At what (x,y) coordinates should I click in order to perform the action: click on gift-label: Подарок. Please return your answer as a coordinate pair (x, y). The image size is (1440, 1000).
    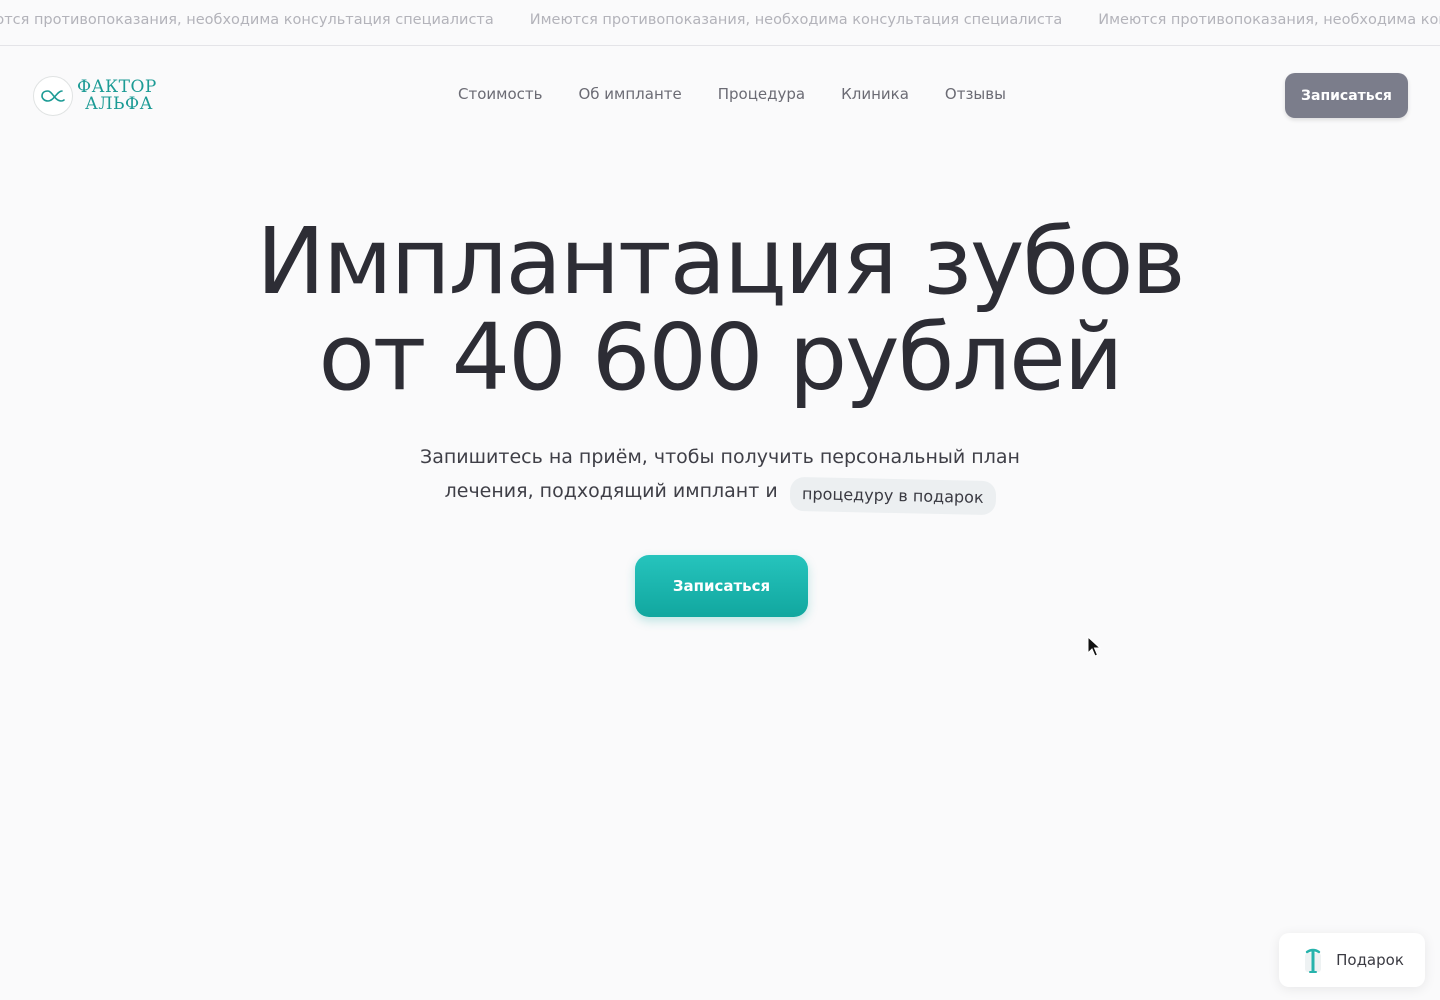
    Looking at the image, I should click on (1370, 960).